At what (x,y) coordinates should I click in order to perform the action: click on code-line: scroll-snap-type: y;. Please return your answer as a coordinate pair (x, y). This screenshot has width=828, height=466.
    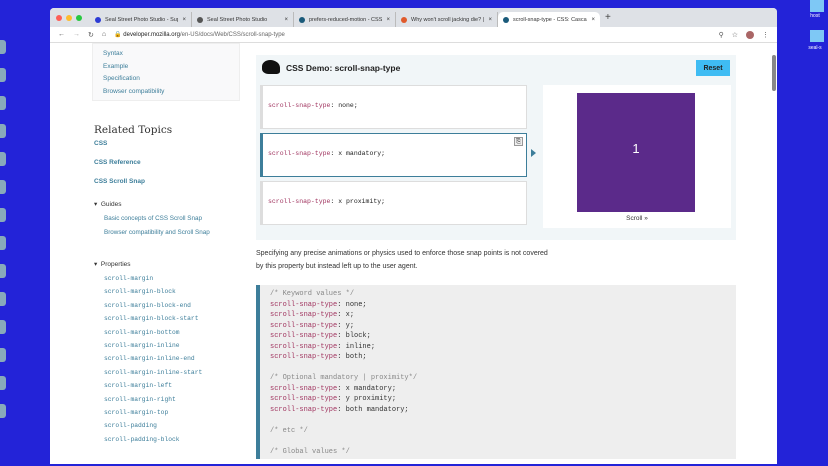
    Looking at the image, I should click on (312, 325).